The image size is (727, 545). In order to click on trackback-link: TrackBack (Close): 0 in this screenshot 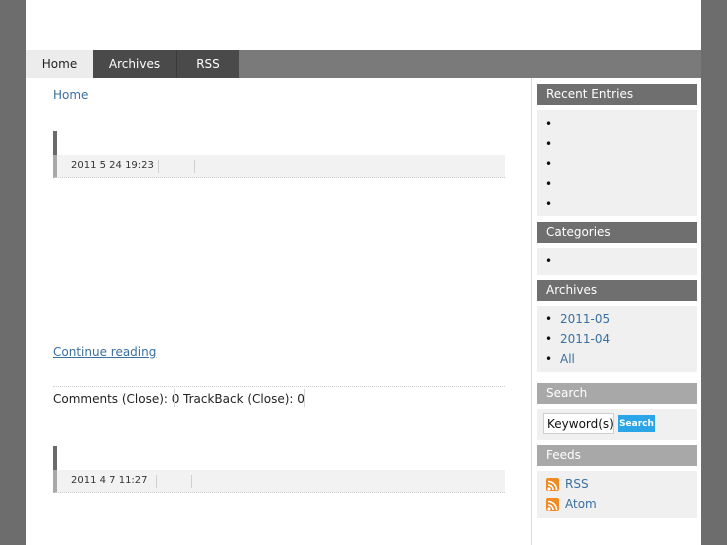, I will do `click(244, 399)`.